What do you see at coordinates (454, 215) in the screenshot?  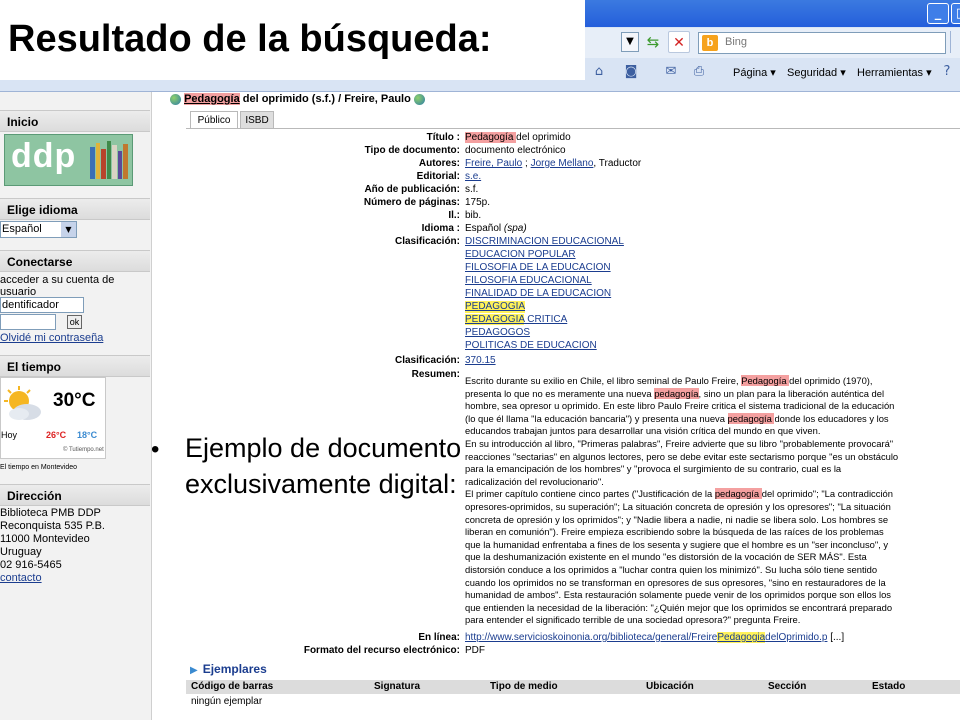 I see `field-label: Il.:` at bounding box center [454, 215].